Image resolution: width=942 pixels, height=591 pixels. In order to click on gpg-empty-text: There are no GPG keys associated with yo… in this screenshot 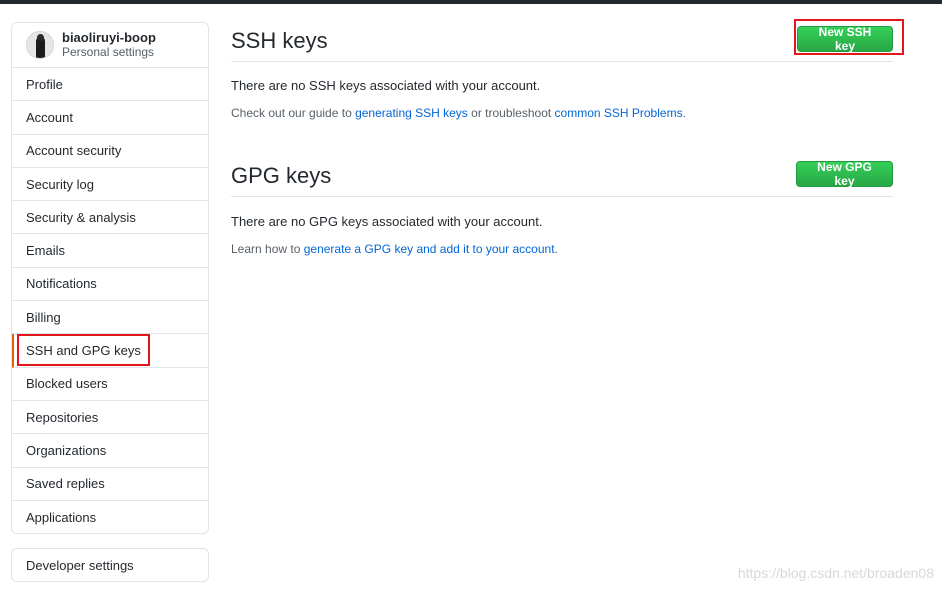, I will do `click(387, 221)`.